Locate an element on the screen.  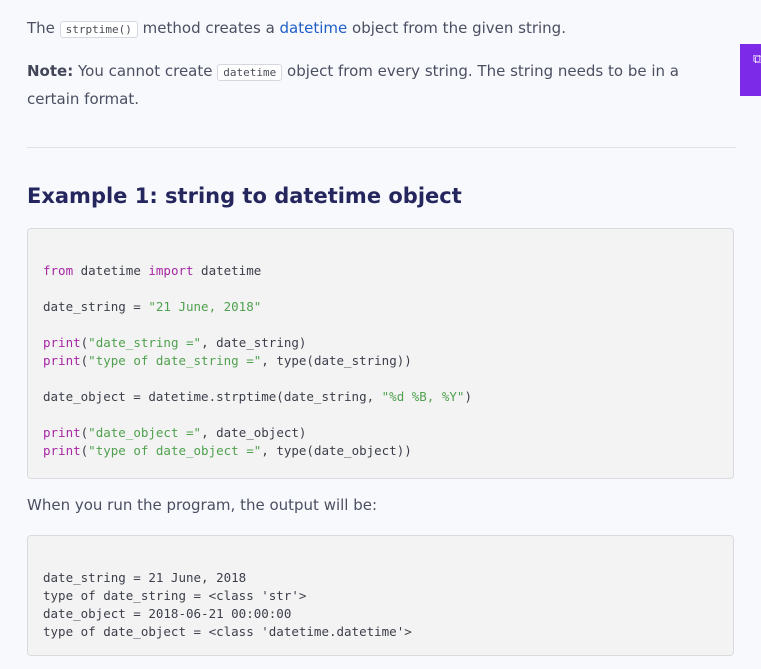
code-token: "date_string =" is located at coordinates (145, 342).